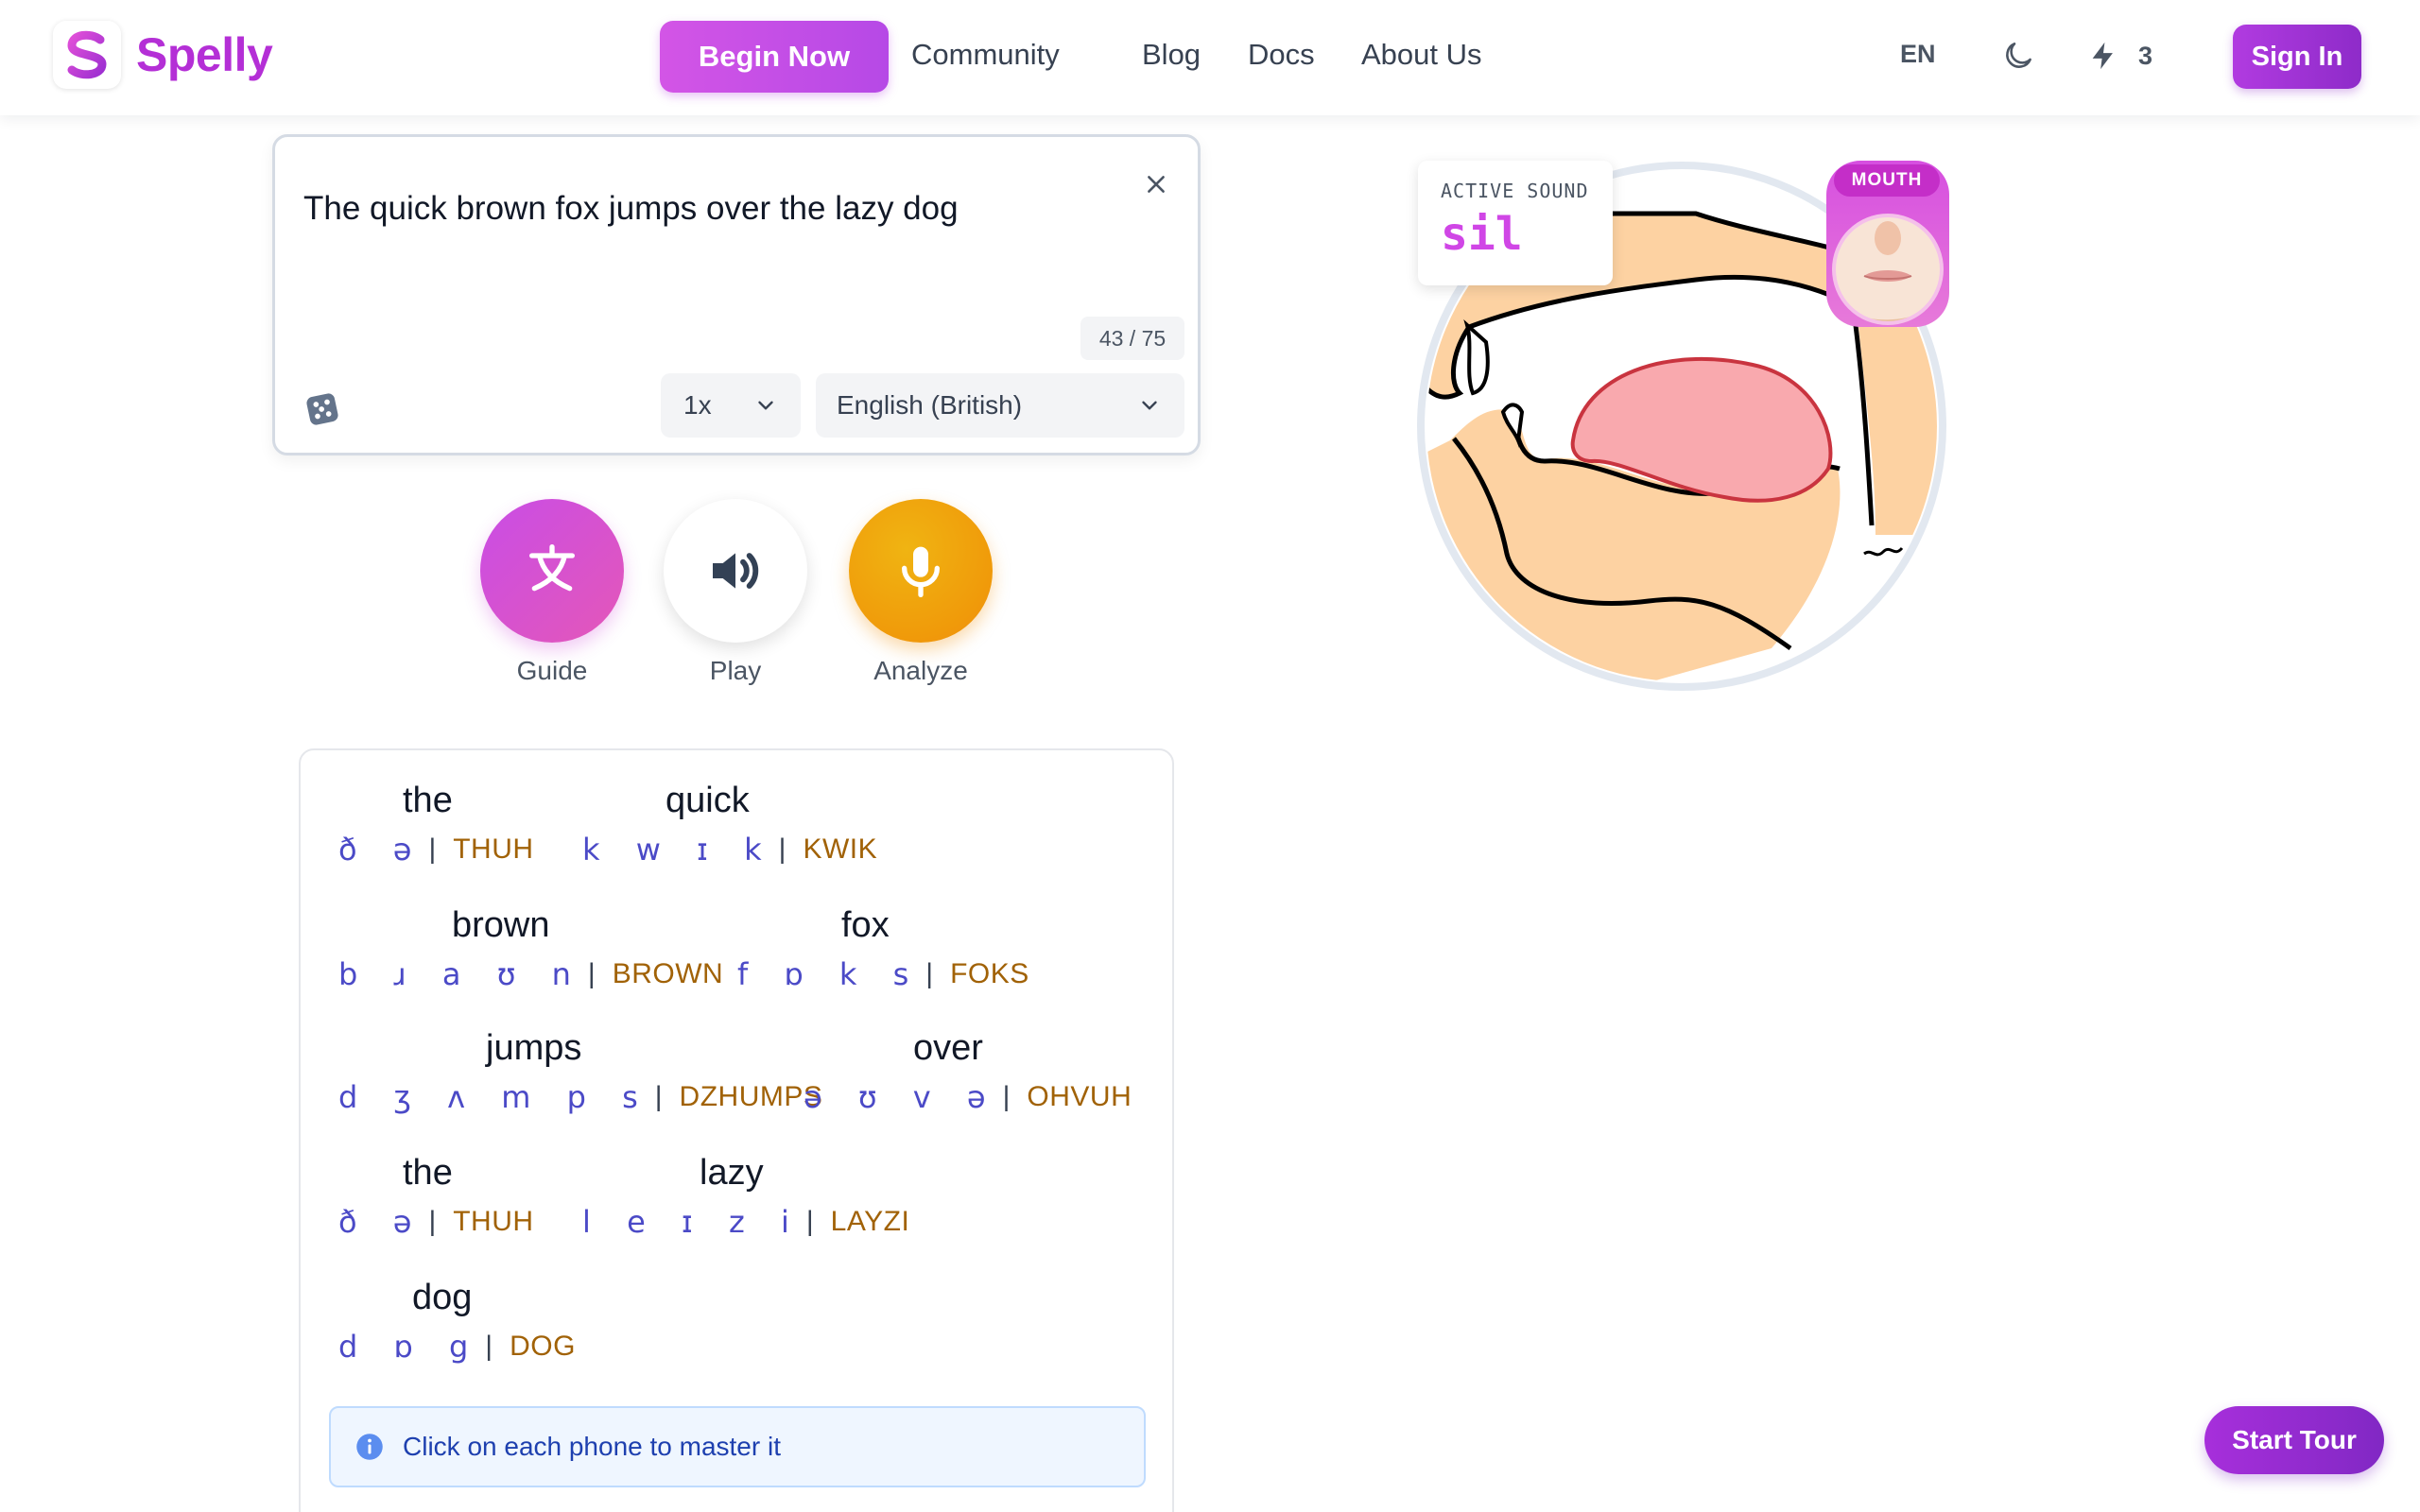 The image size is (2420, 1512). I want to click on analyze-action: Analyze, so click(921, 592).